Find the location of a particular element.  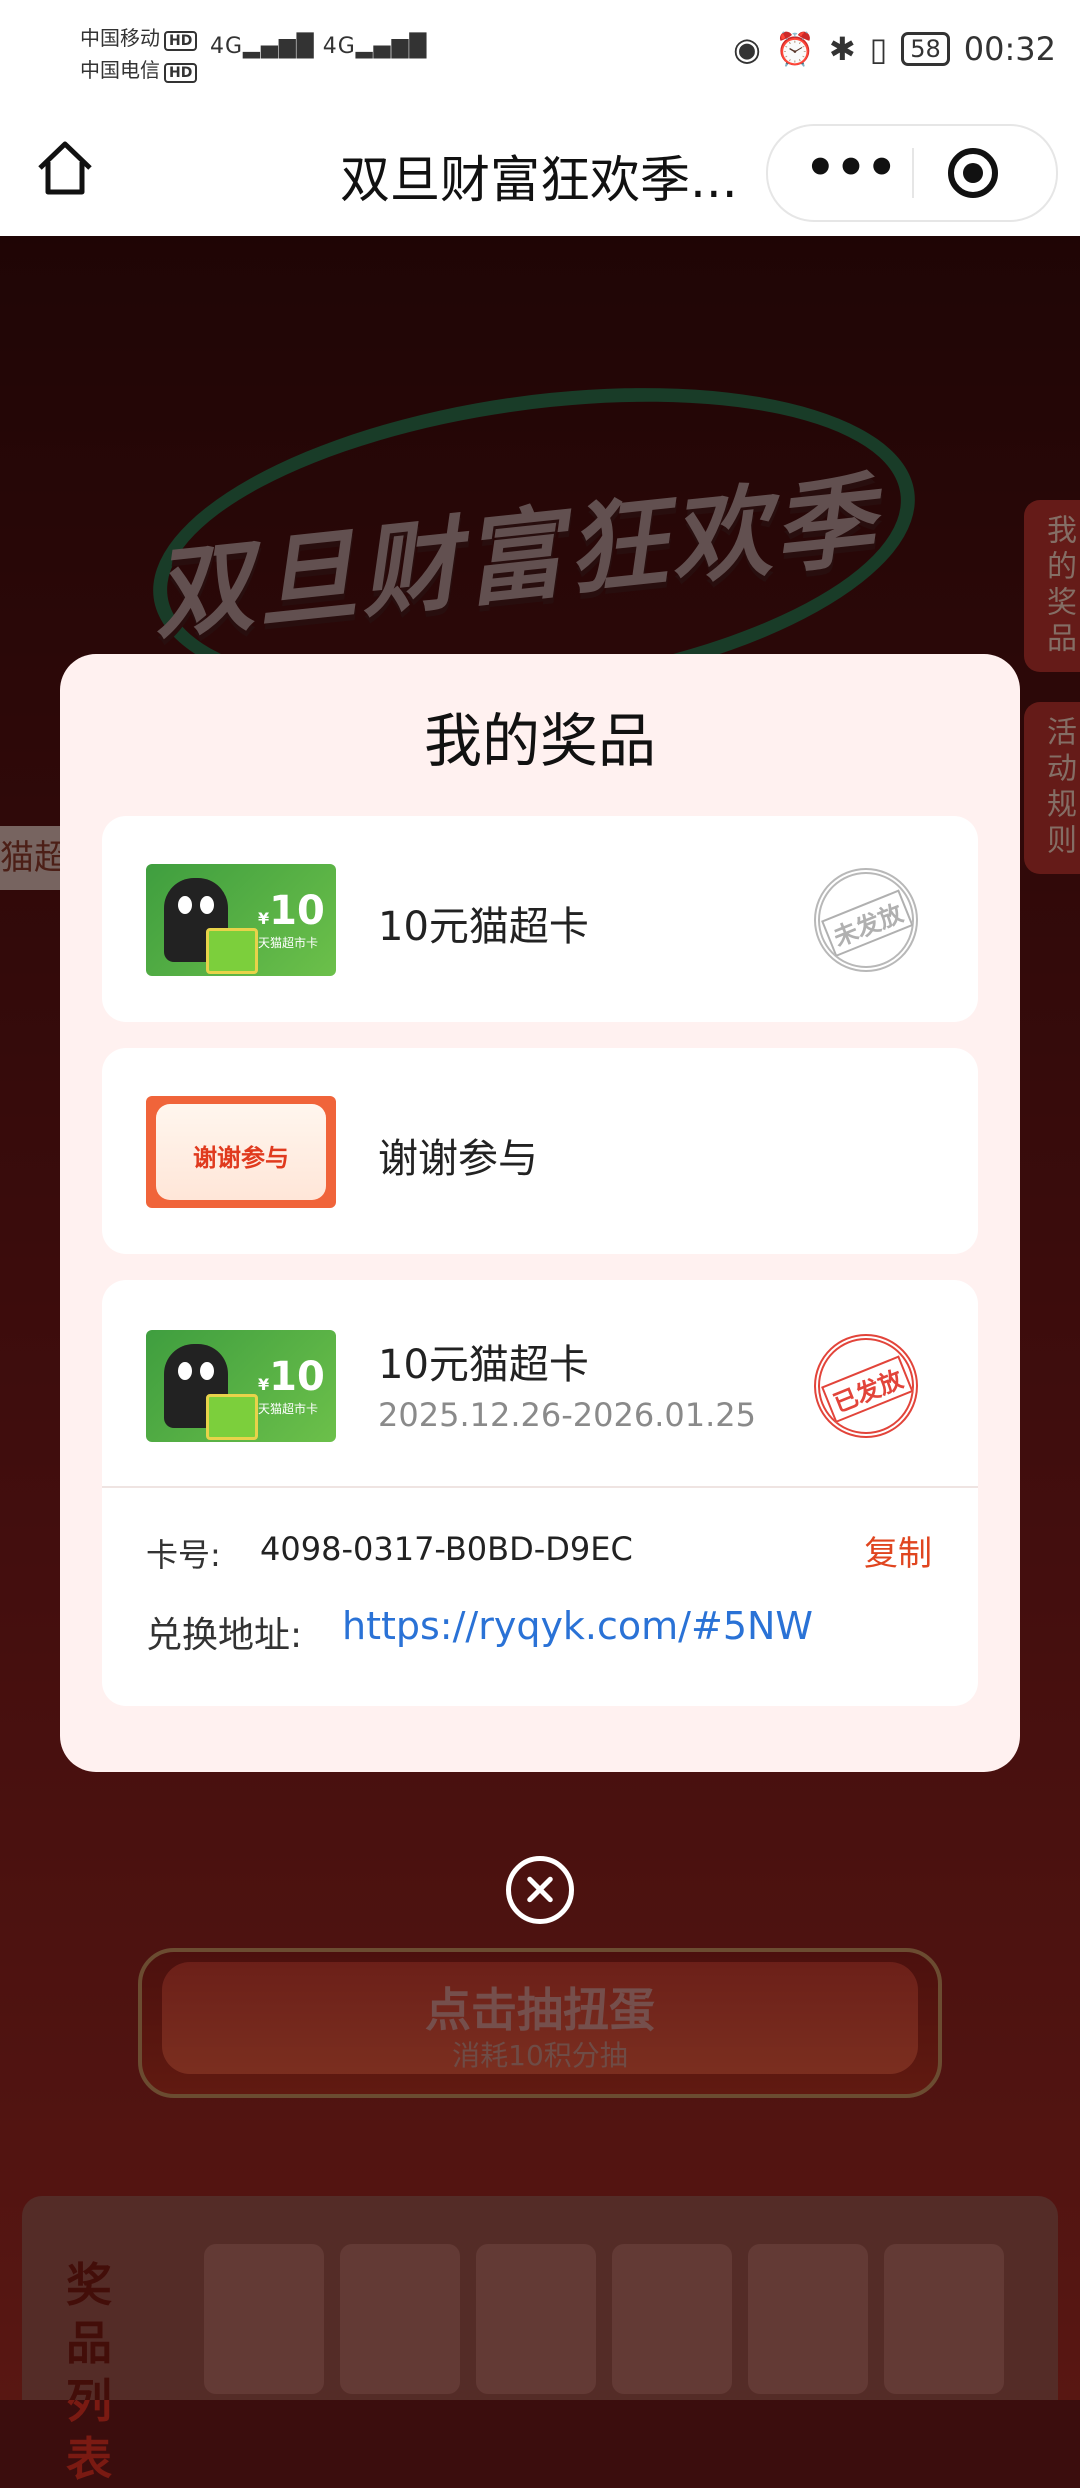

prize-name: 谢谢参与 is located at coordinates (458, 1159).